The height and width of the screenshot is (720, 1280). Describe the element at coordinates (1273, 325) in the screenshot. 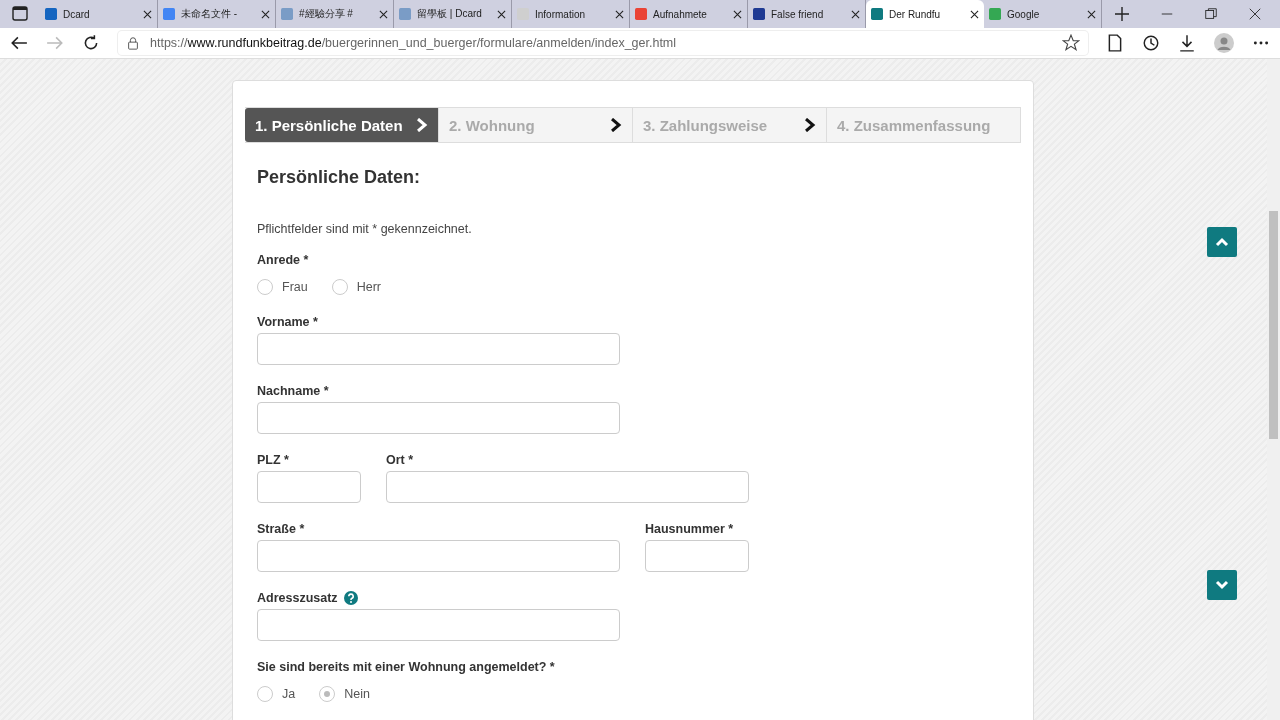

I see `scrollbar-thumb` at that location.